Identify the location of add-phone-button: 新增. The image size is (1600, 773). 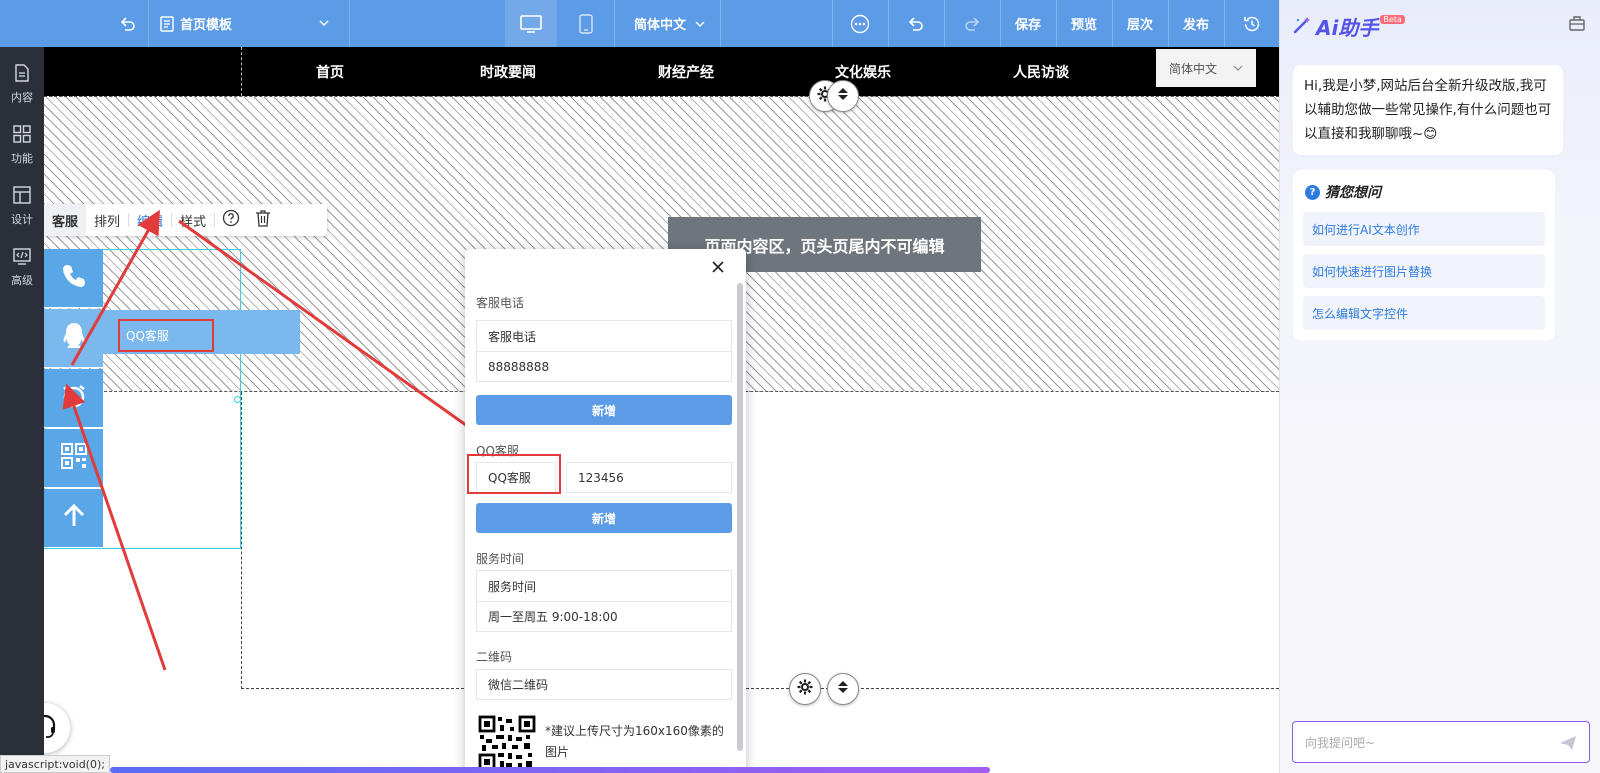
(604, 410).